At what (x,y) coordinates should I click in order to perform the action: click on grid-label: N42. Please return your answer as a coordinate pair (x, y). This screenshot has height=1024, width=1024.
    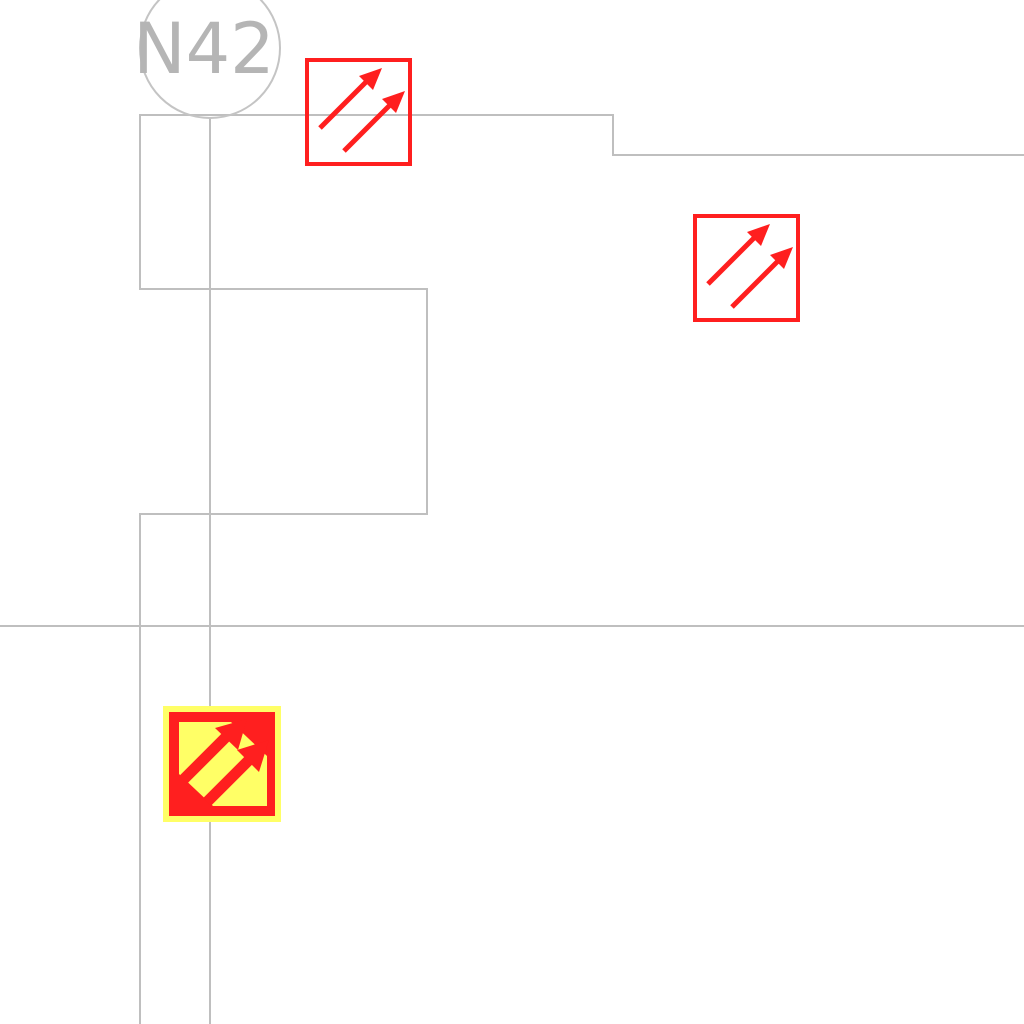
    Looking at the image, I should click on (203, 49).